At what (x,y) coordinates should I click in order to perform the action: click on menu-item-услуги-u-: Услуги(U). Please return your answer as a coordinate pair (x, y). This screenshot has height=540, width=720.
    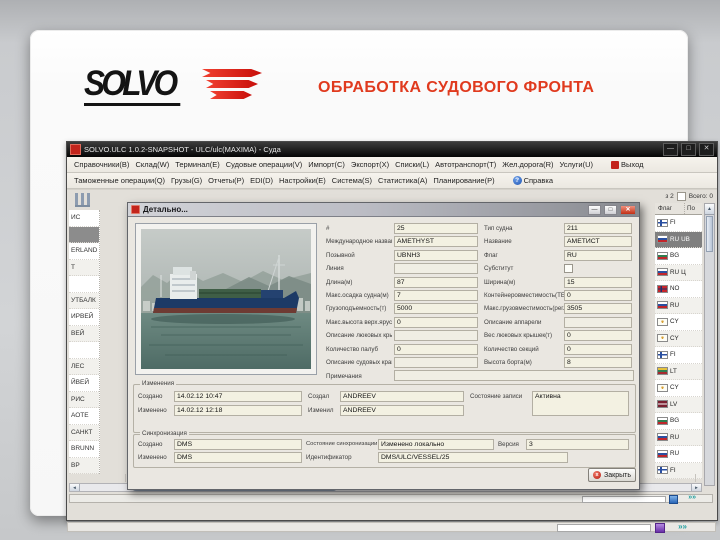
    Looking at the image, I should click on (576, 164).